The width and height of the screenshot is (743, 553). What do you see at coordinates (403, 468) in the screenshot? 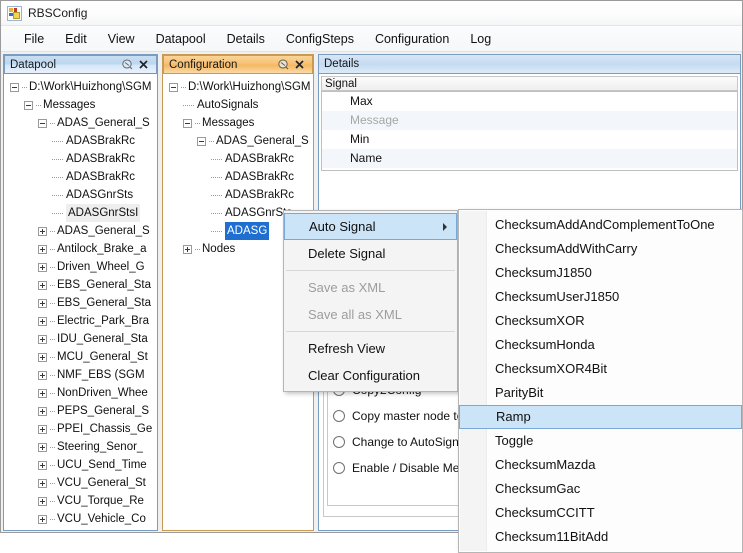
I see `radio-enable-disable-message: Enable / Disable Mess` at bounding box center [403, 468].